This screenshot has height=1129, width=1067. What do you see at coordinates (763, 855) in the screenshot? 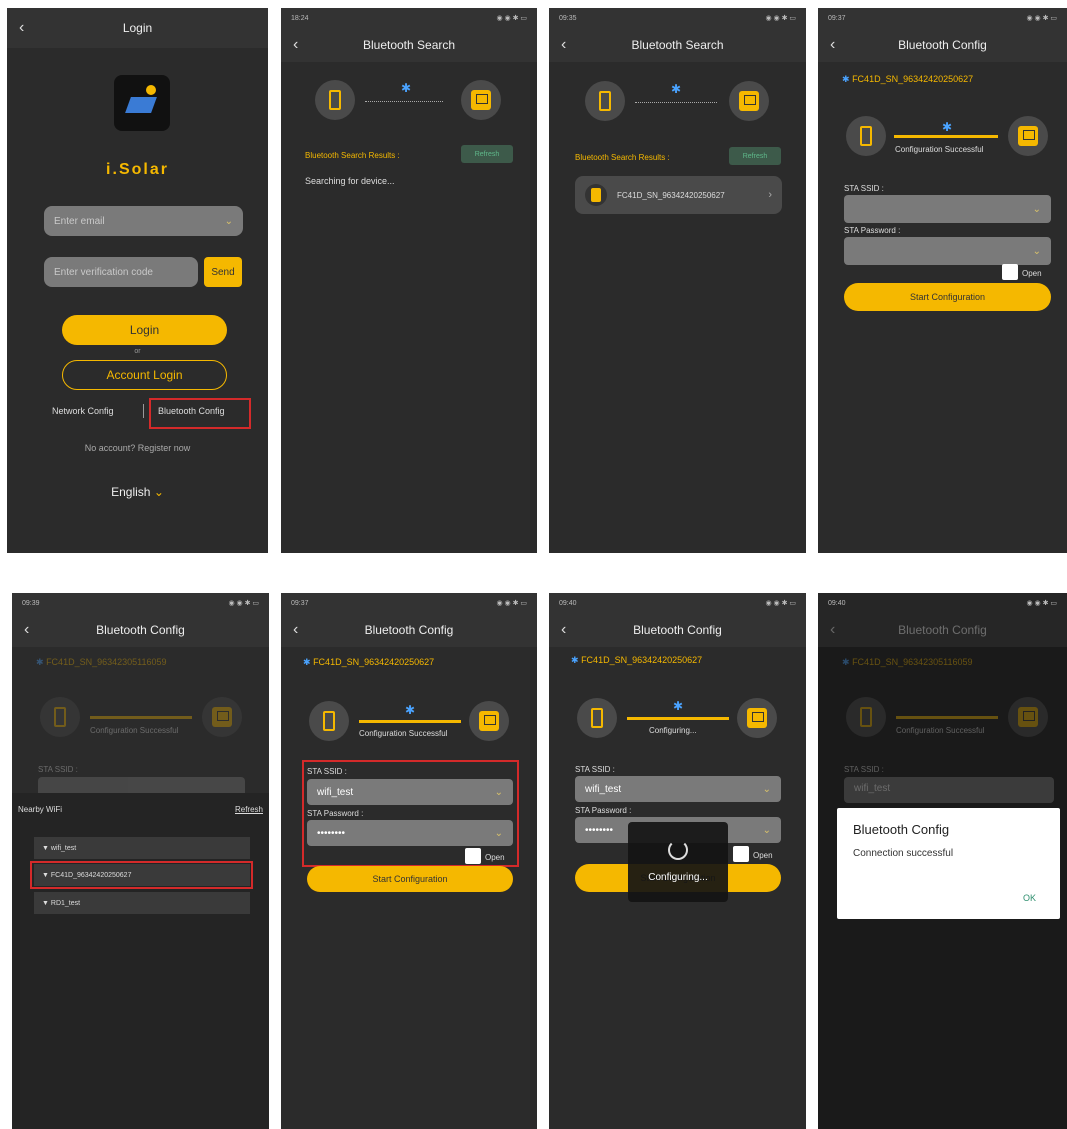
I see `open-label: Open` at bounding box center [763, 855].